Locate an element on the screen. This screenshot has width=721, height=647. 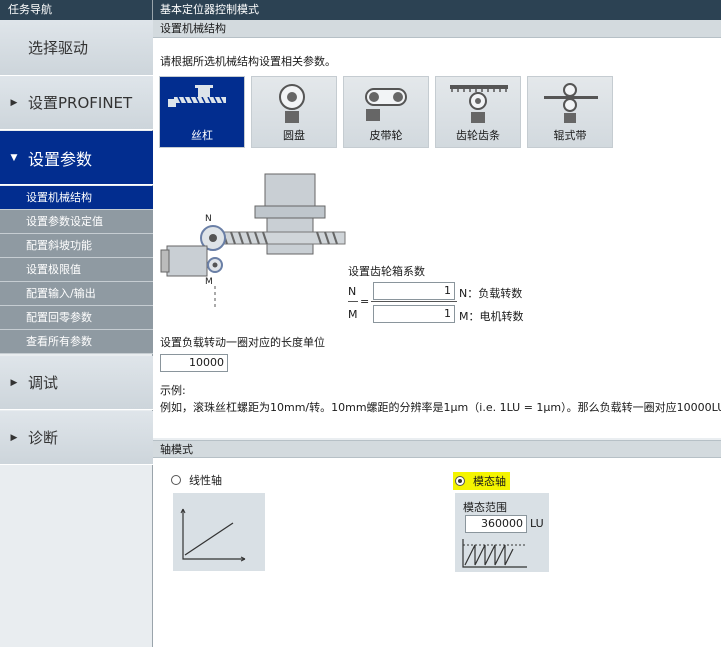
nav-diagnostics: ▶ 诊断 is located at coordinates (76, 438).